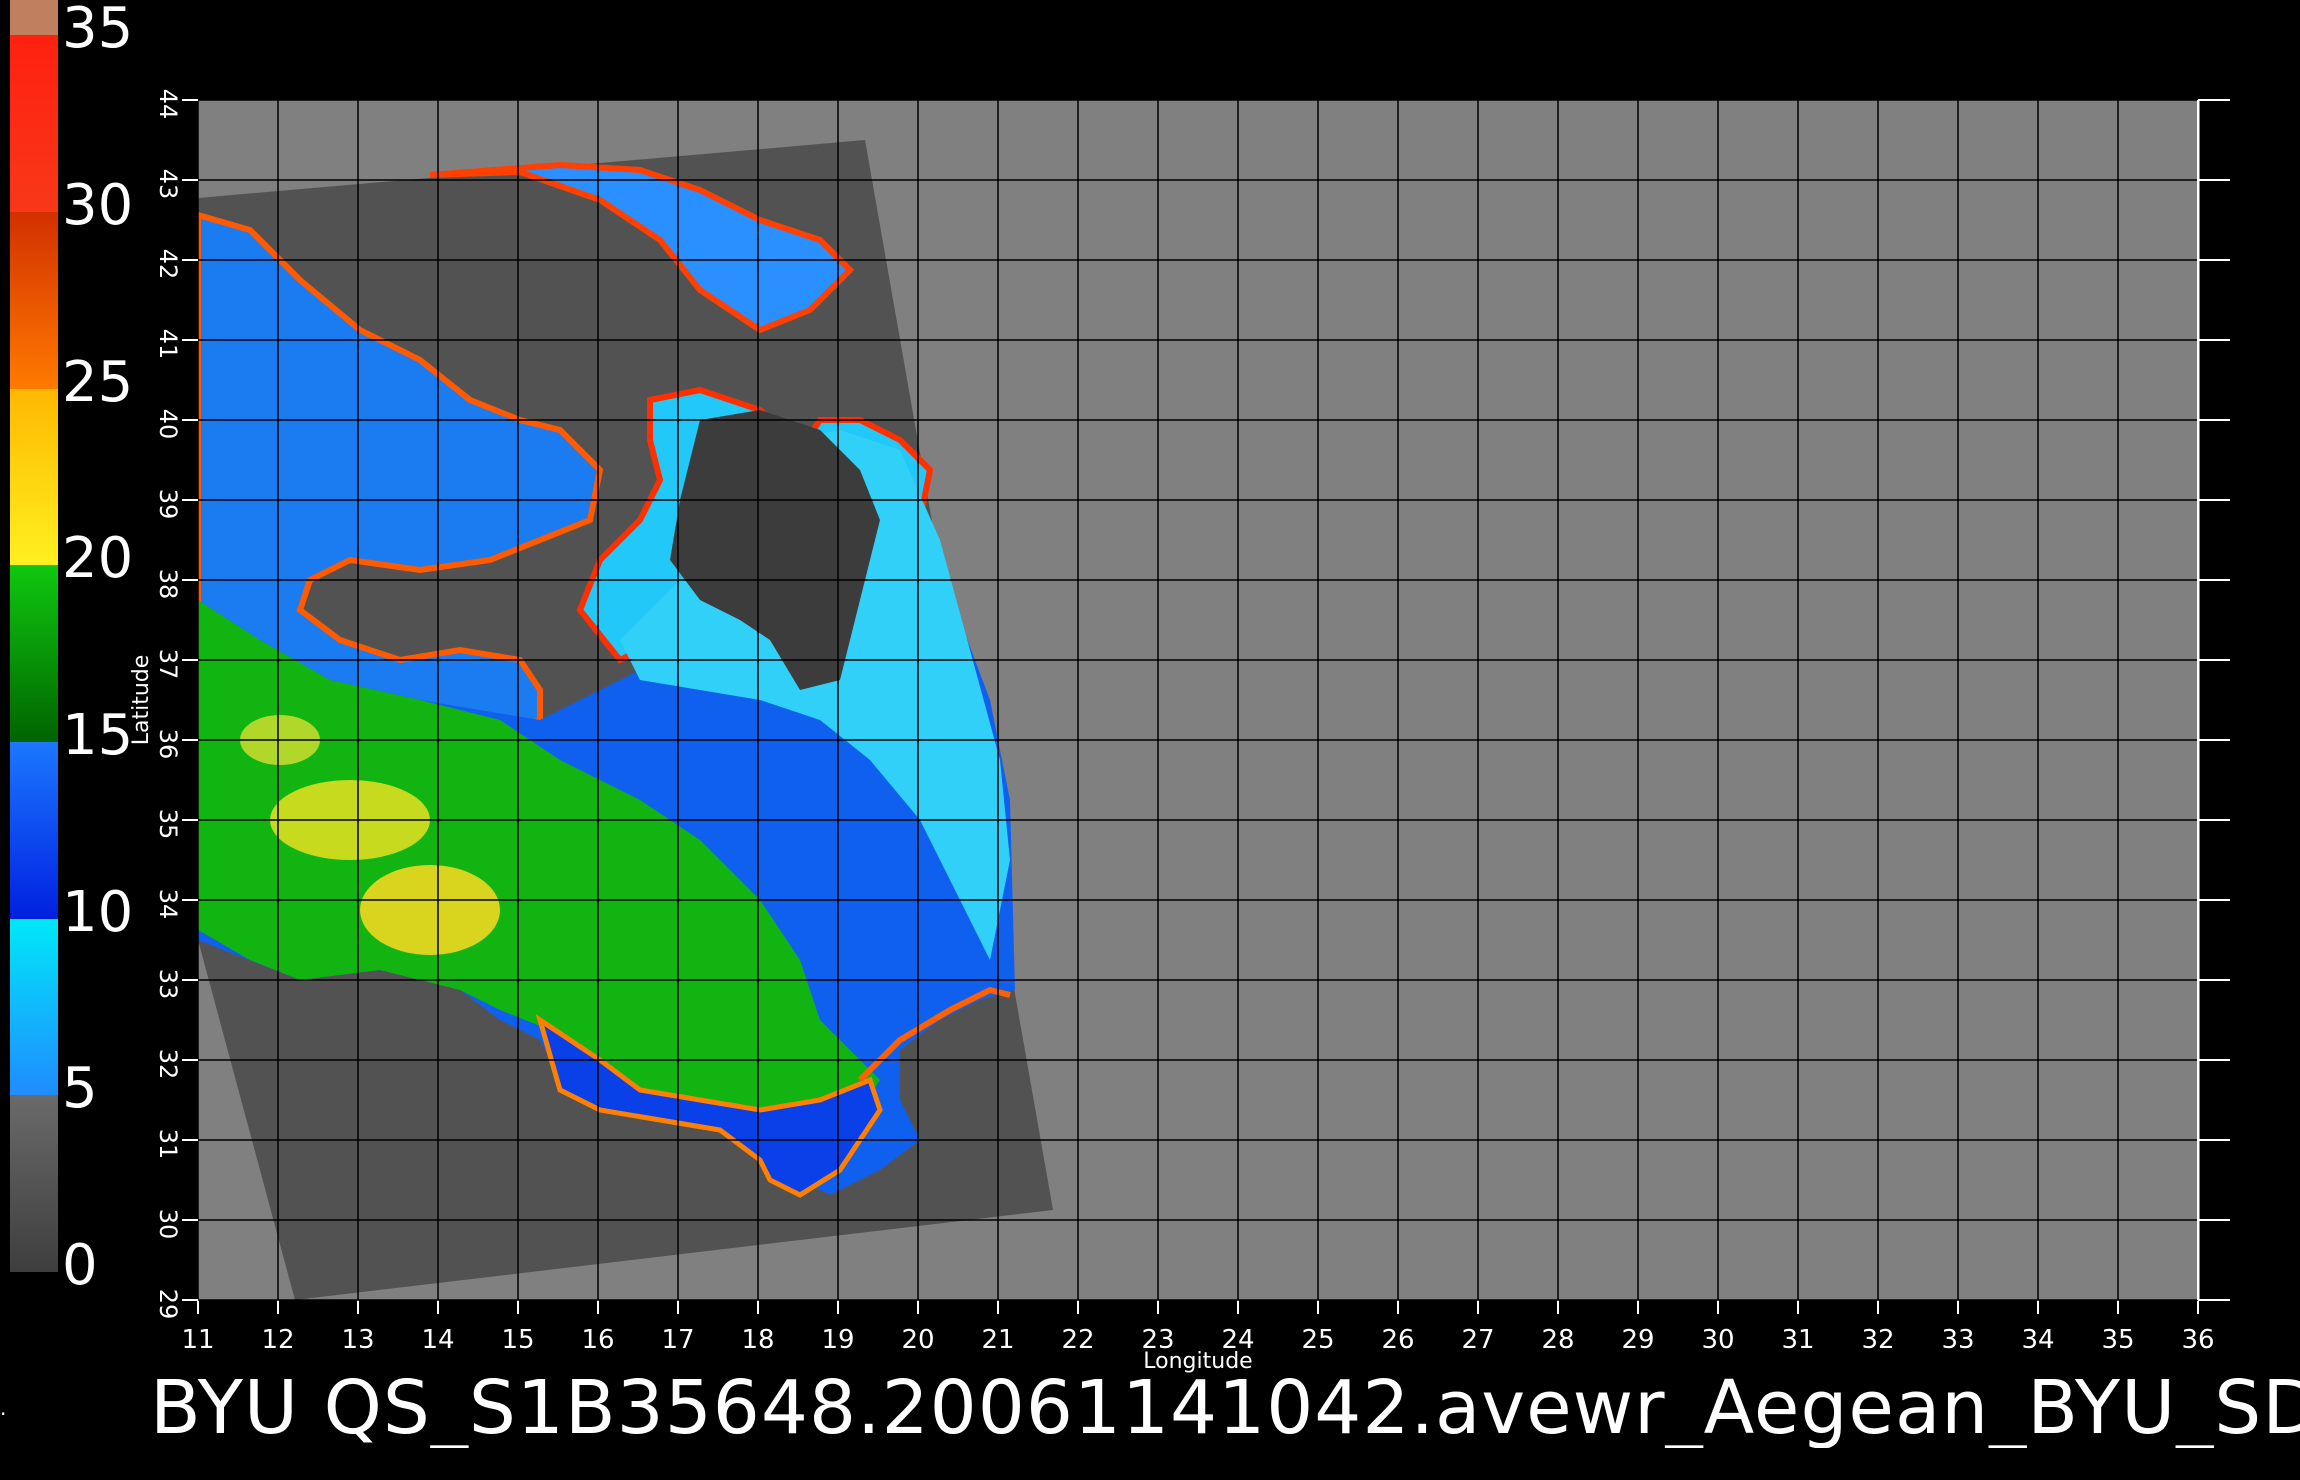 This screenshot has width=2300, height=1480. What do you see at coordinates (2037, 1340) in the screenshot?
I see `longitude-tick-label: 34` at bounding box center [2037, 1340].